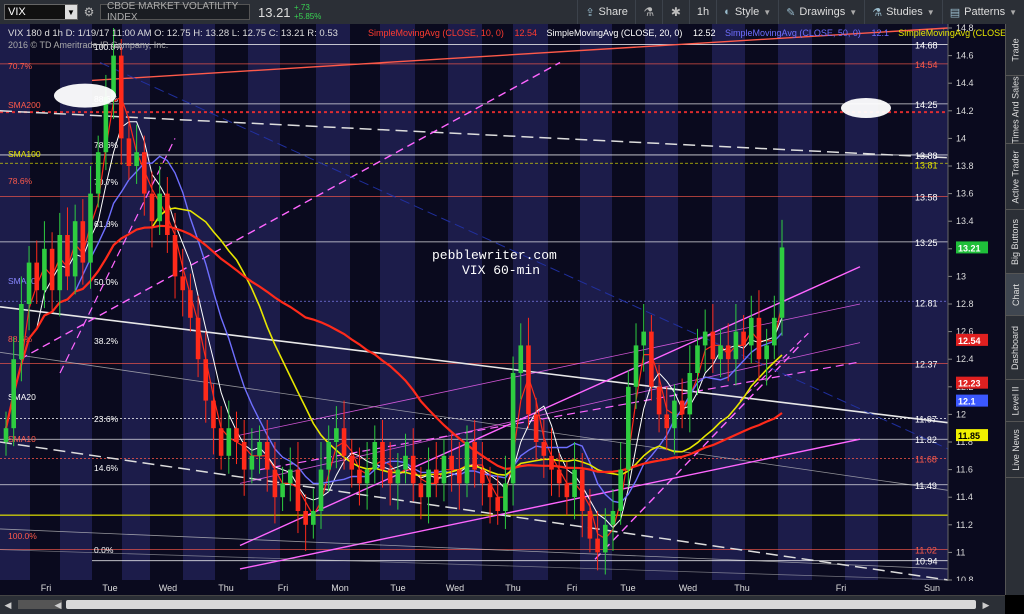  I want to click on y-tick-label: 12, so click(961, 414).